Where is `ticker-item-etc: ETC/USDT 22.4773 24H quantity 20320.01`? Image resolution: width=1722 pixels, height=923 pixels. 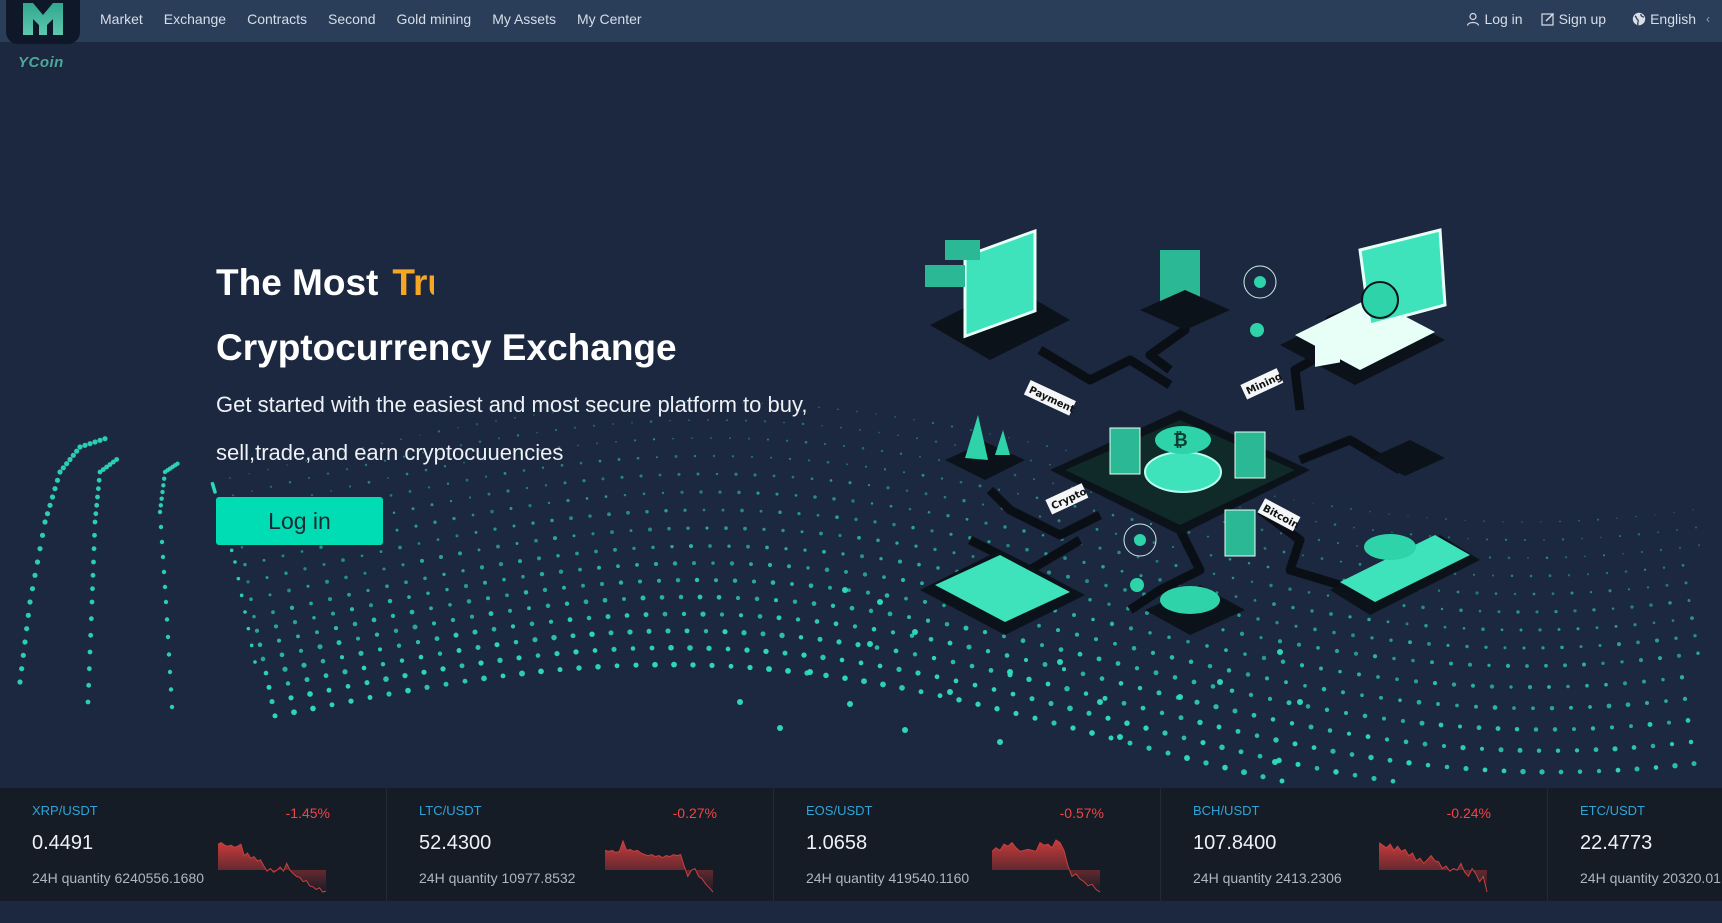
ticker-item-etc: ETC/USDT 22.4773 24H quantity 20320.01 is located at coordinates (1635, 844).